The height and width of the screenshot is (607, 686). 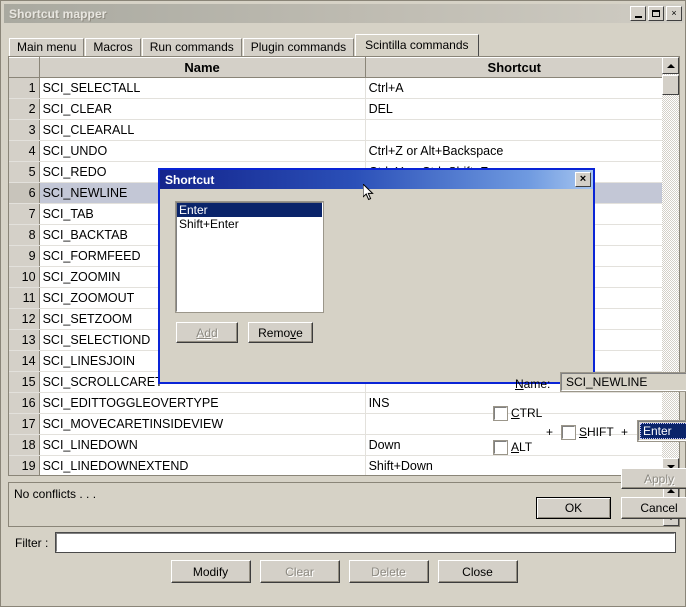 I want to click on filter-input, so click(x=365, y=542).